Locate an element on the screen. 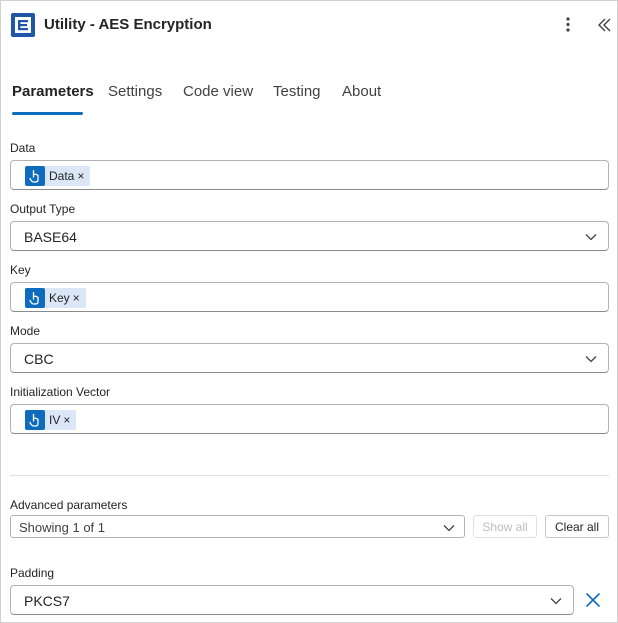 The height and width of the screenshot is (623, 618). remove-padding-button is located at coordinates (593, 600).